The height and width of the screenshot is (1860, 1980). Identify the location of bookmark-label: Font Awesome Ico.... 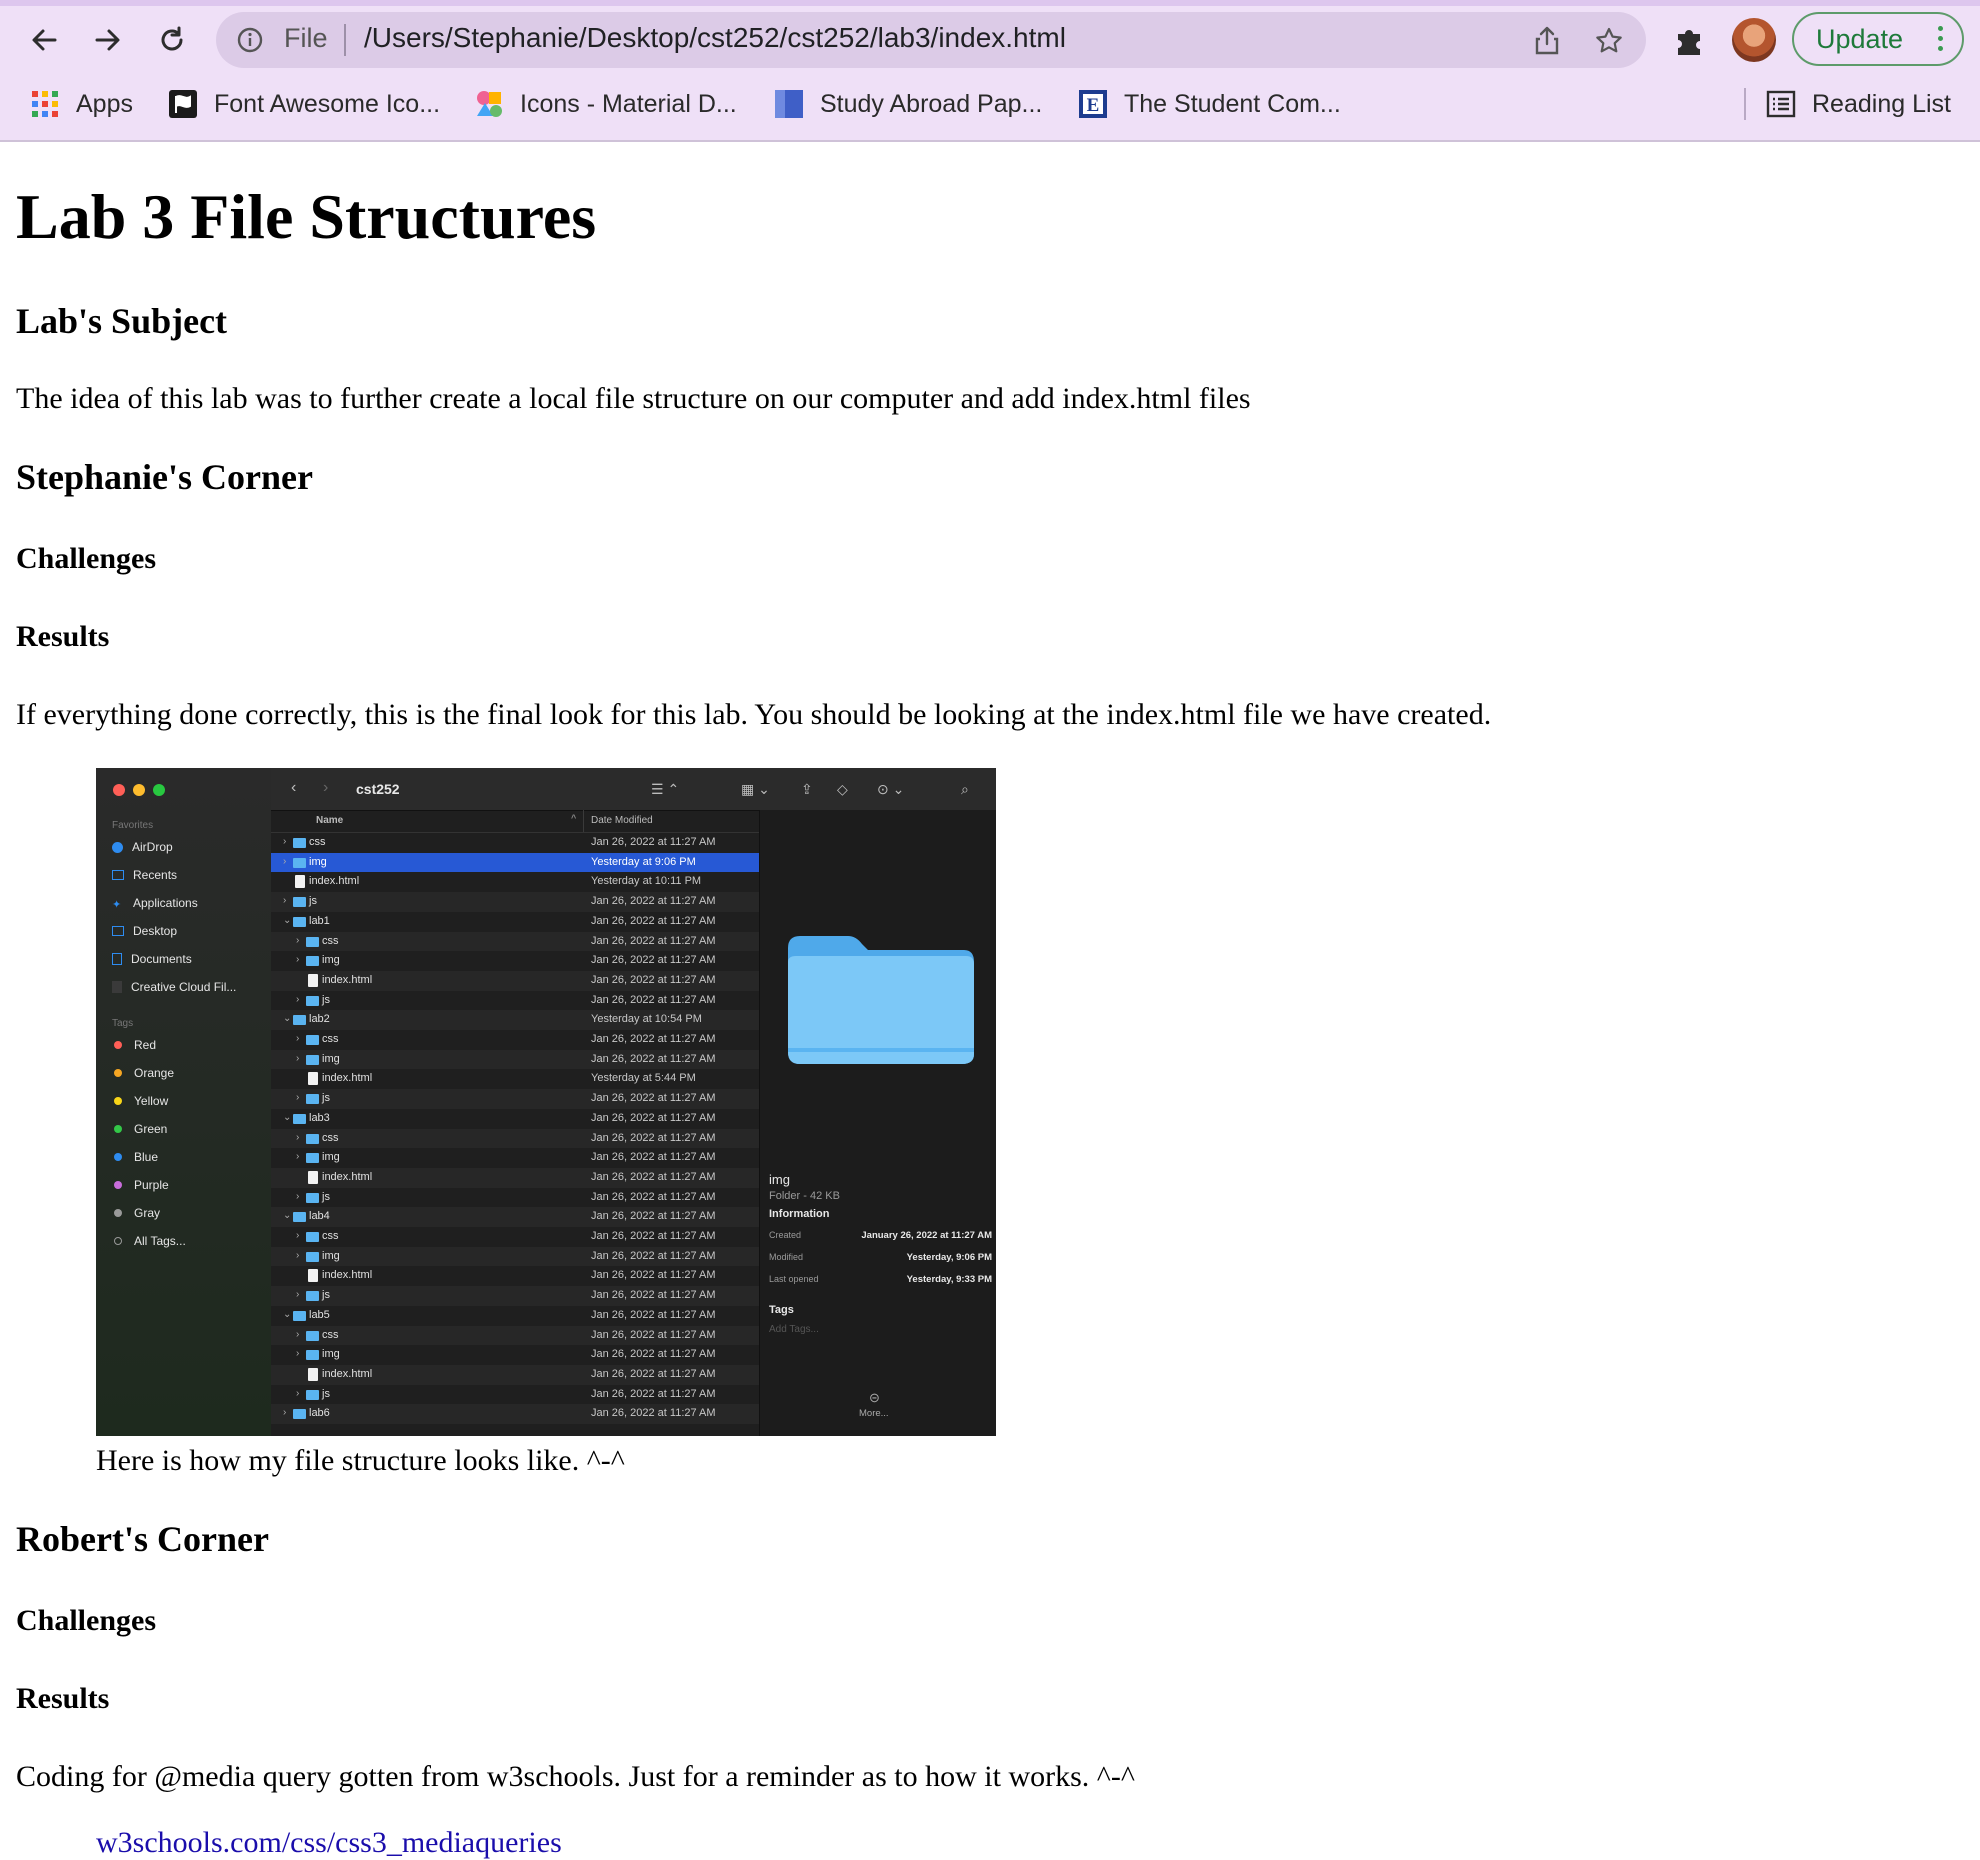
(327, 103).